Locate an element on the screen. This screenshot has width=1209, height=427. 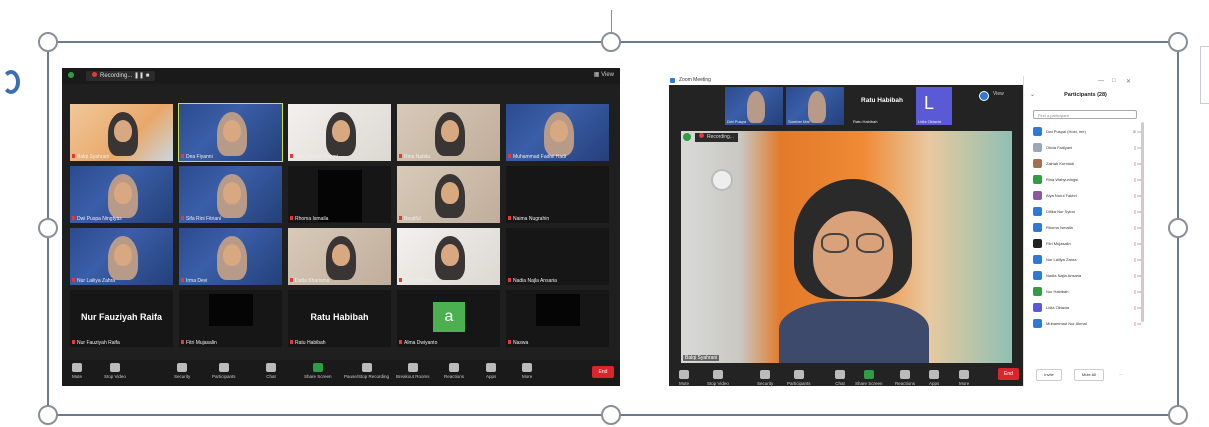
toolbar2-security-button: Security is located at coordinates (765, 378).